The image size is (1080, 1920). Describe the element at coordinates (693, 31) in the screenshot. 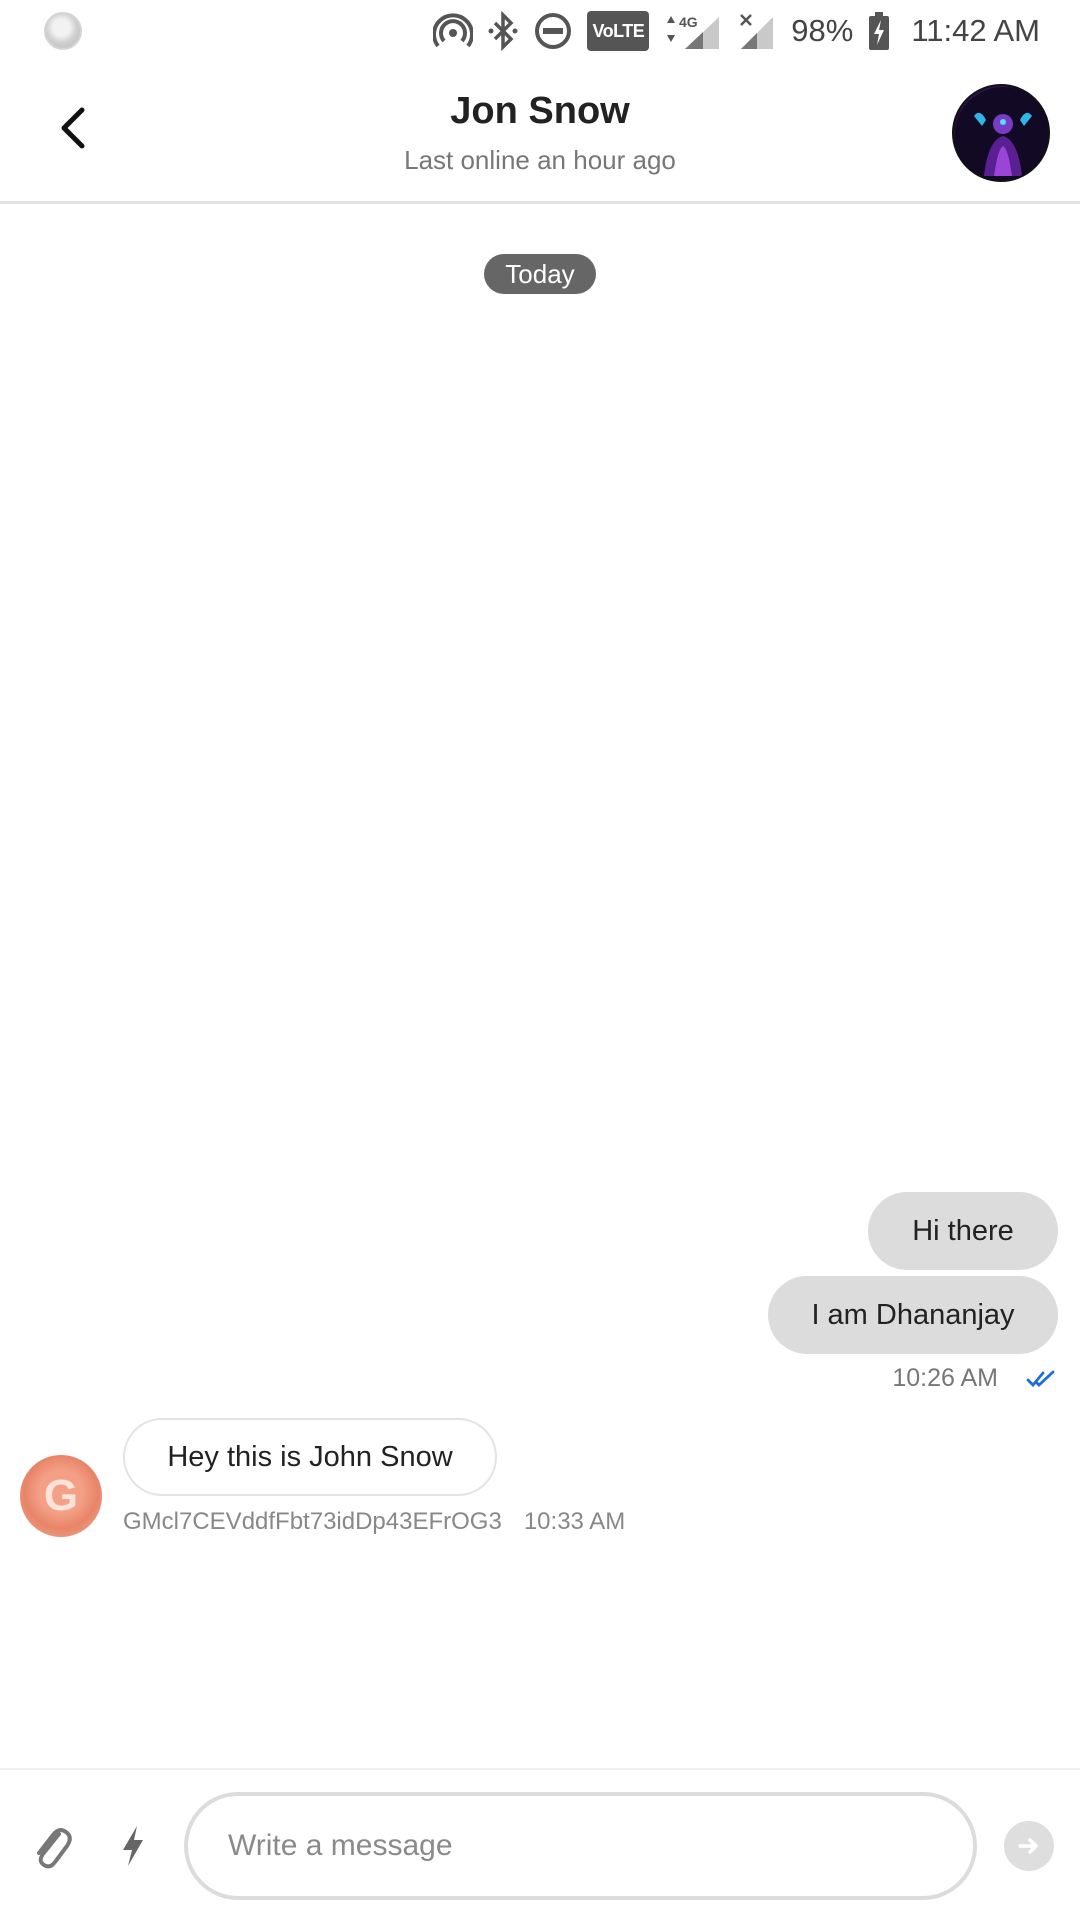

I see `signal-icon: 4G` at that location.